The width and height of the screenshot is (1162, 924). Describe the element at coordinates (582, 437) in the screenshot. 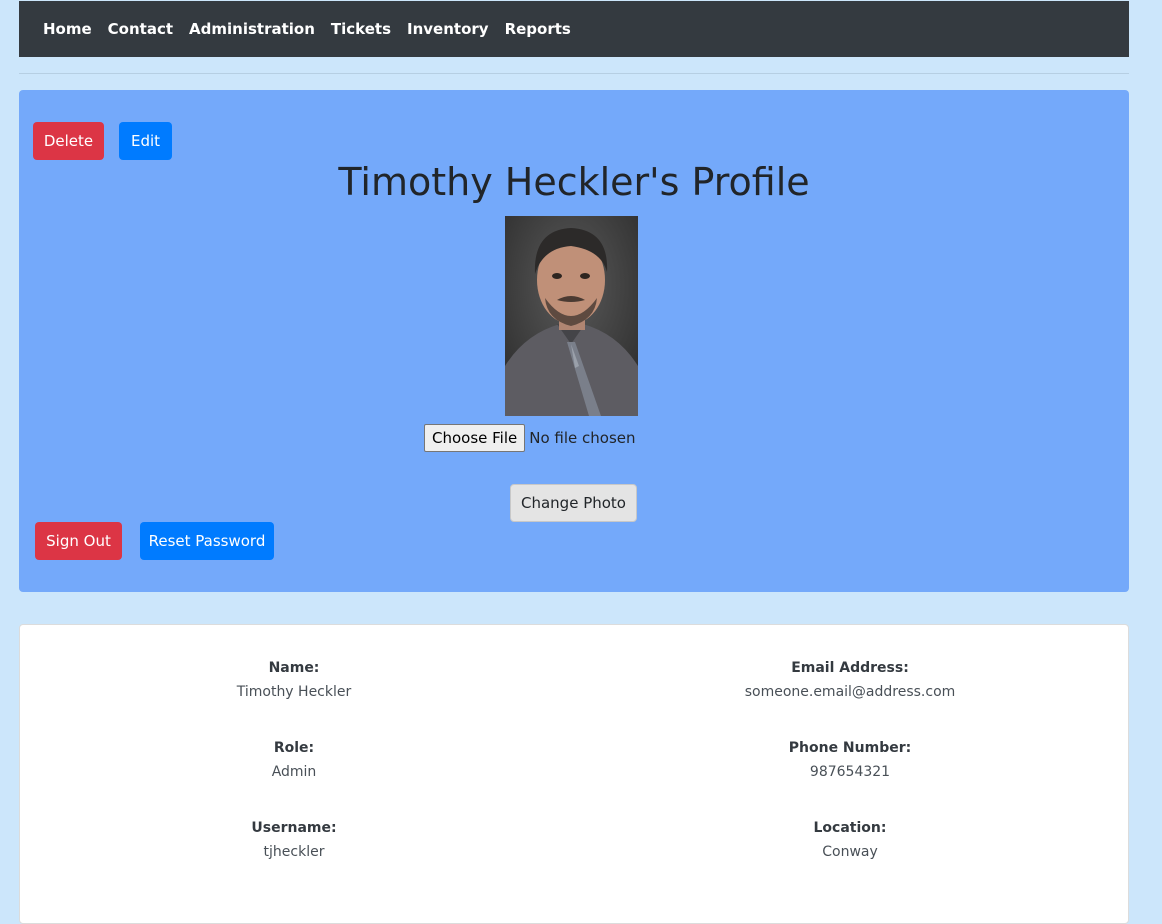

I see `file-status-text: No file chosen` at that location.